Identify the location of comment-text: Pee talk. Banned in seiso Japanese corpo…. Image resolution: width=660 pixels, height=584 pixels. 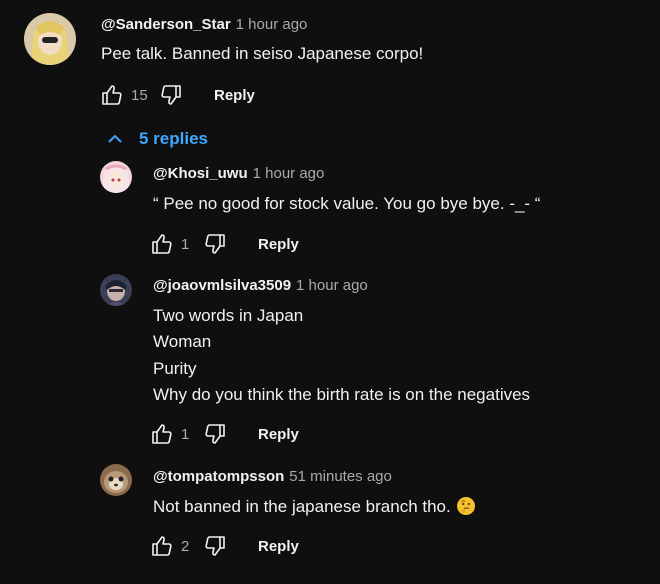
(262, 53).